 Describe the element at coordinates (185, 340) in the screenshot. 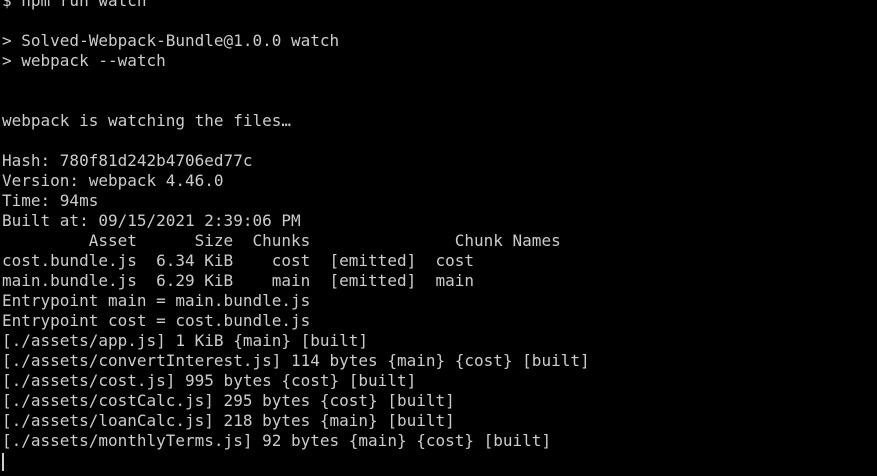

I see `module-line: [./assets/app.js] 1 KiB {main} [built]` at that location.